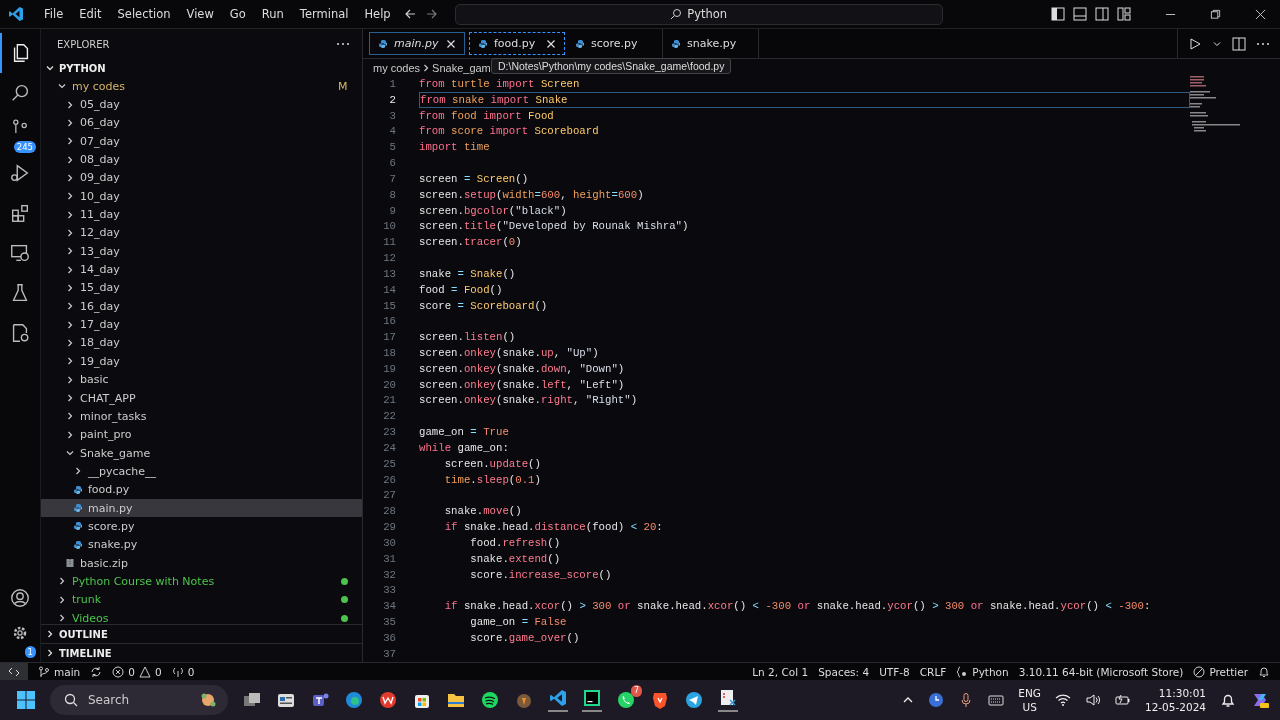 The image size is (1280, 720). I want to click on menu-item: Run, so click(272, 14).